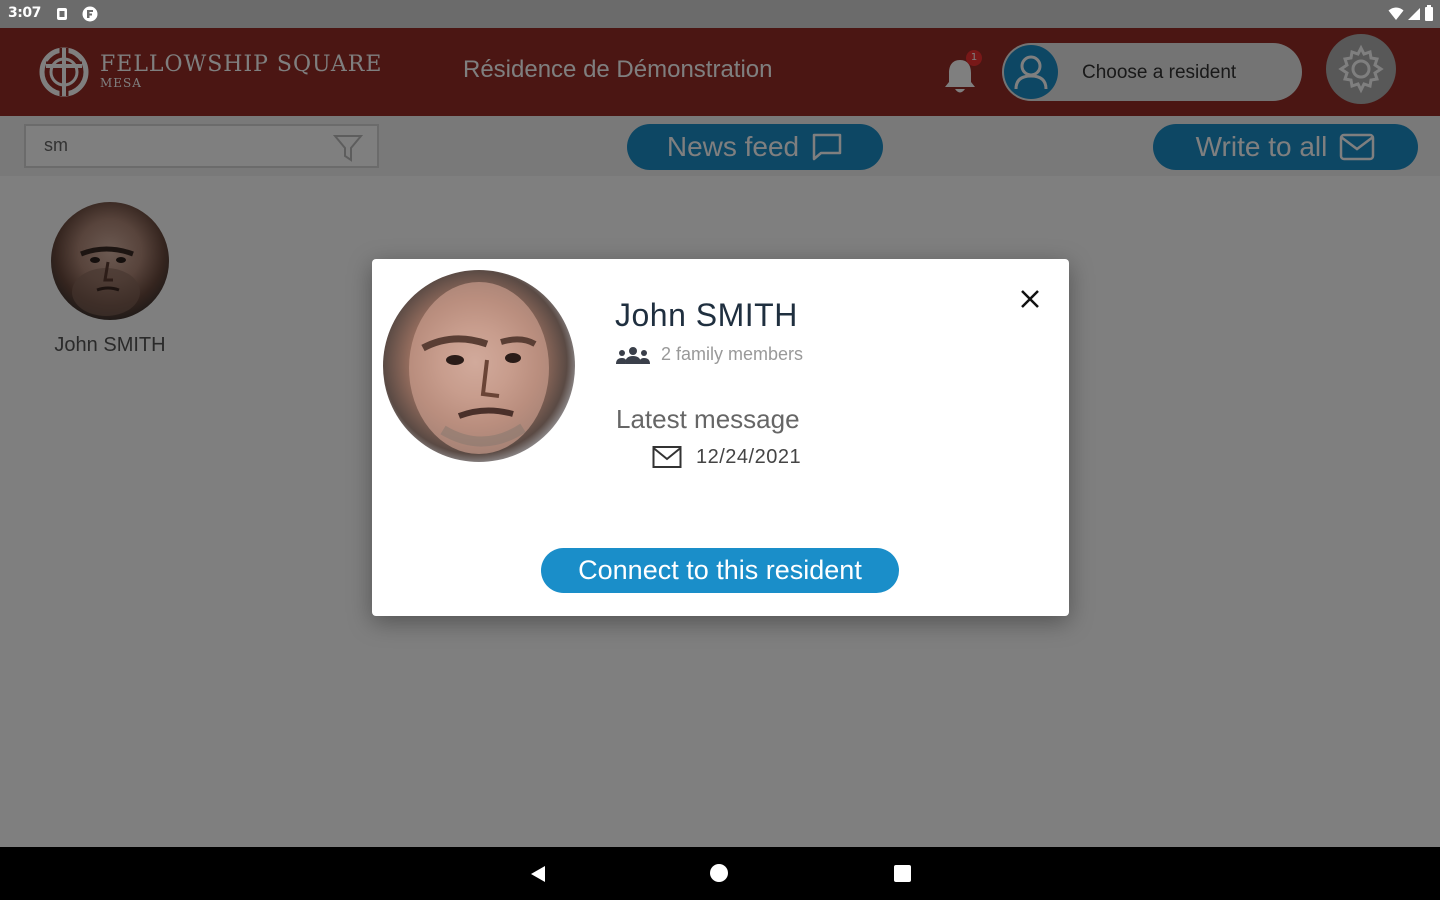 Image resolution: width=1440 pixels, height=900 pixels. Describe the element at coordinates (1414, 15) in the screenshot. I see `cell-signal-icon` at that location.